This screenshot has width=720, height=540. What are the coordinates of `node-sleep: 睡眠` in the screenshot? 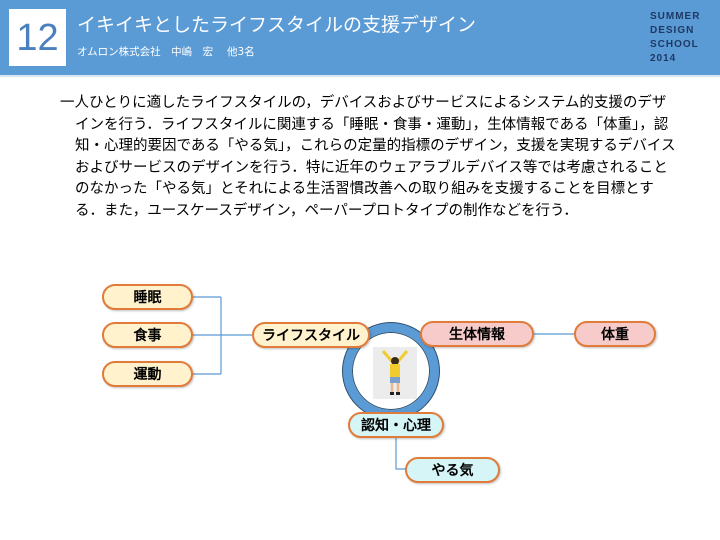 It's located at (147, 297).